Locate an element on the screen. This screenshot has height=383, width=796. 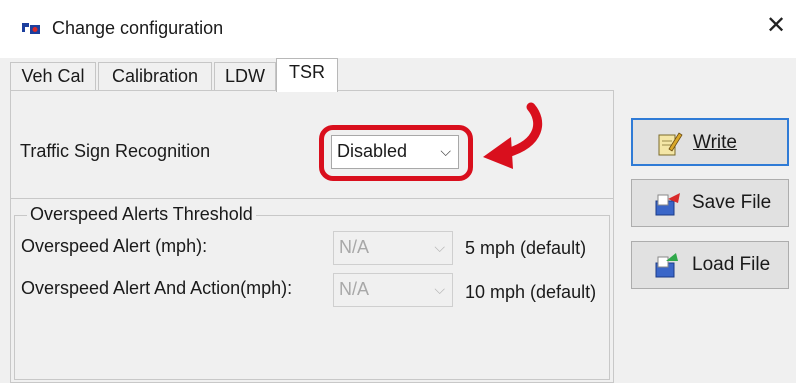
overspeed-alert-action-select: N/A ⌵ is located at coordinates (393, 290).